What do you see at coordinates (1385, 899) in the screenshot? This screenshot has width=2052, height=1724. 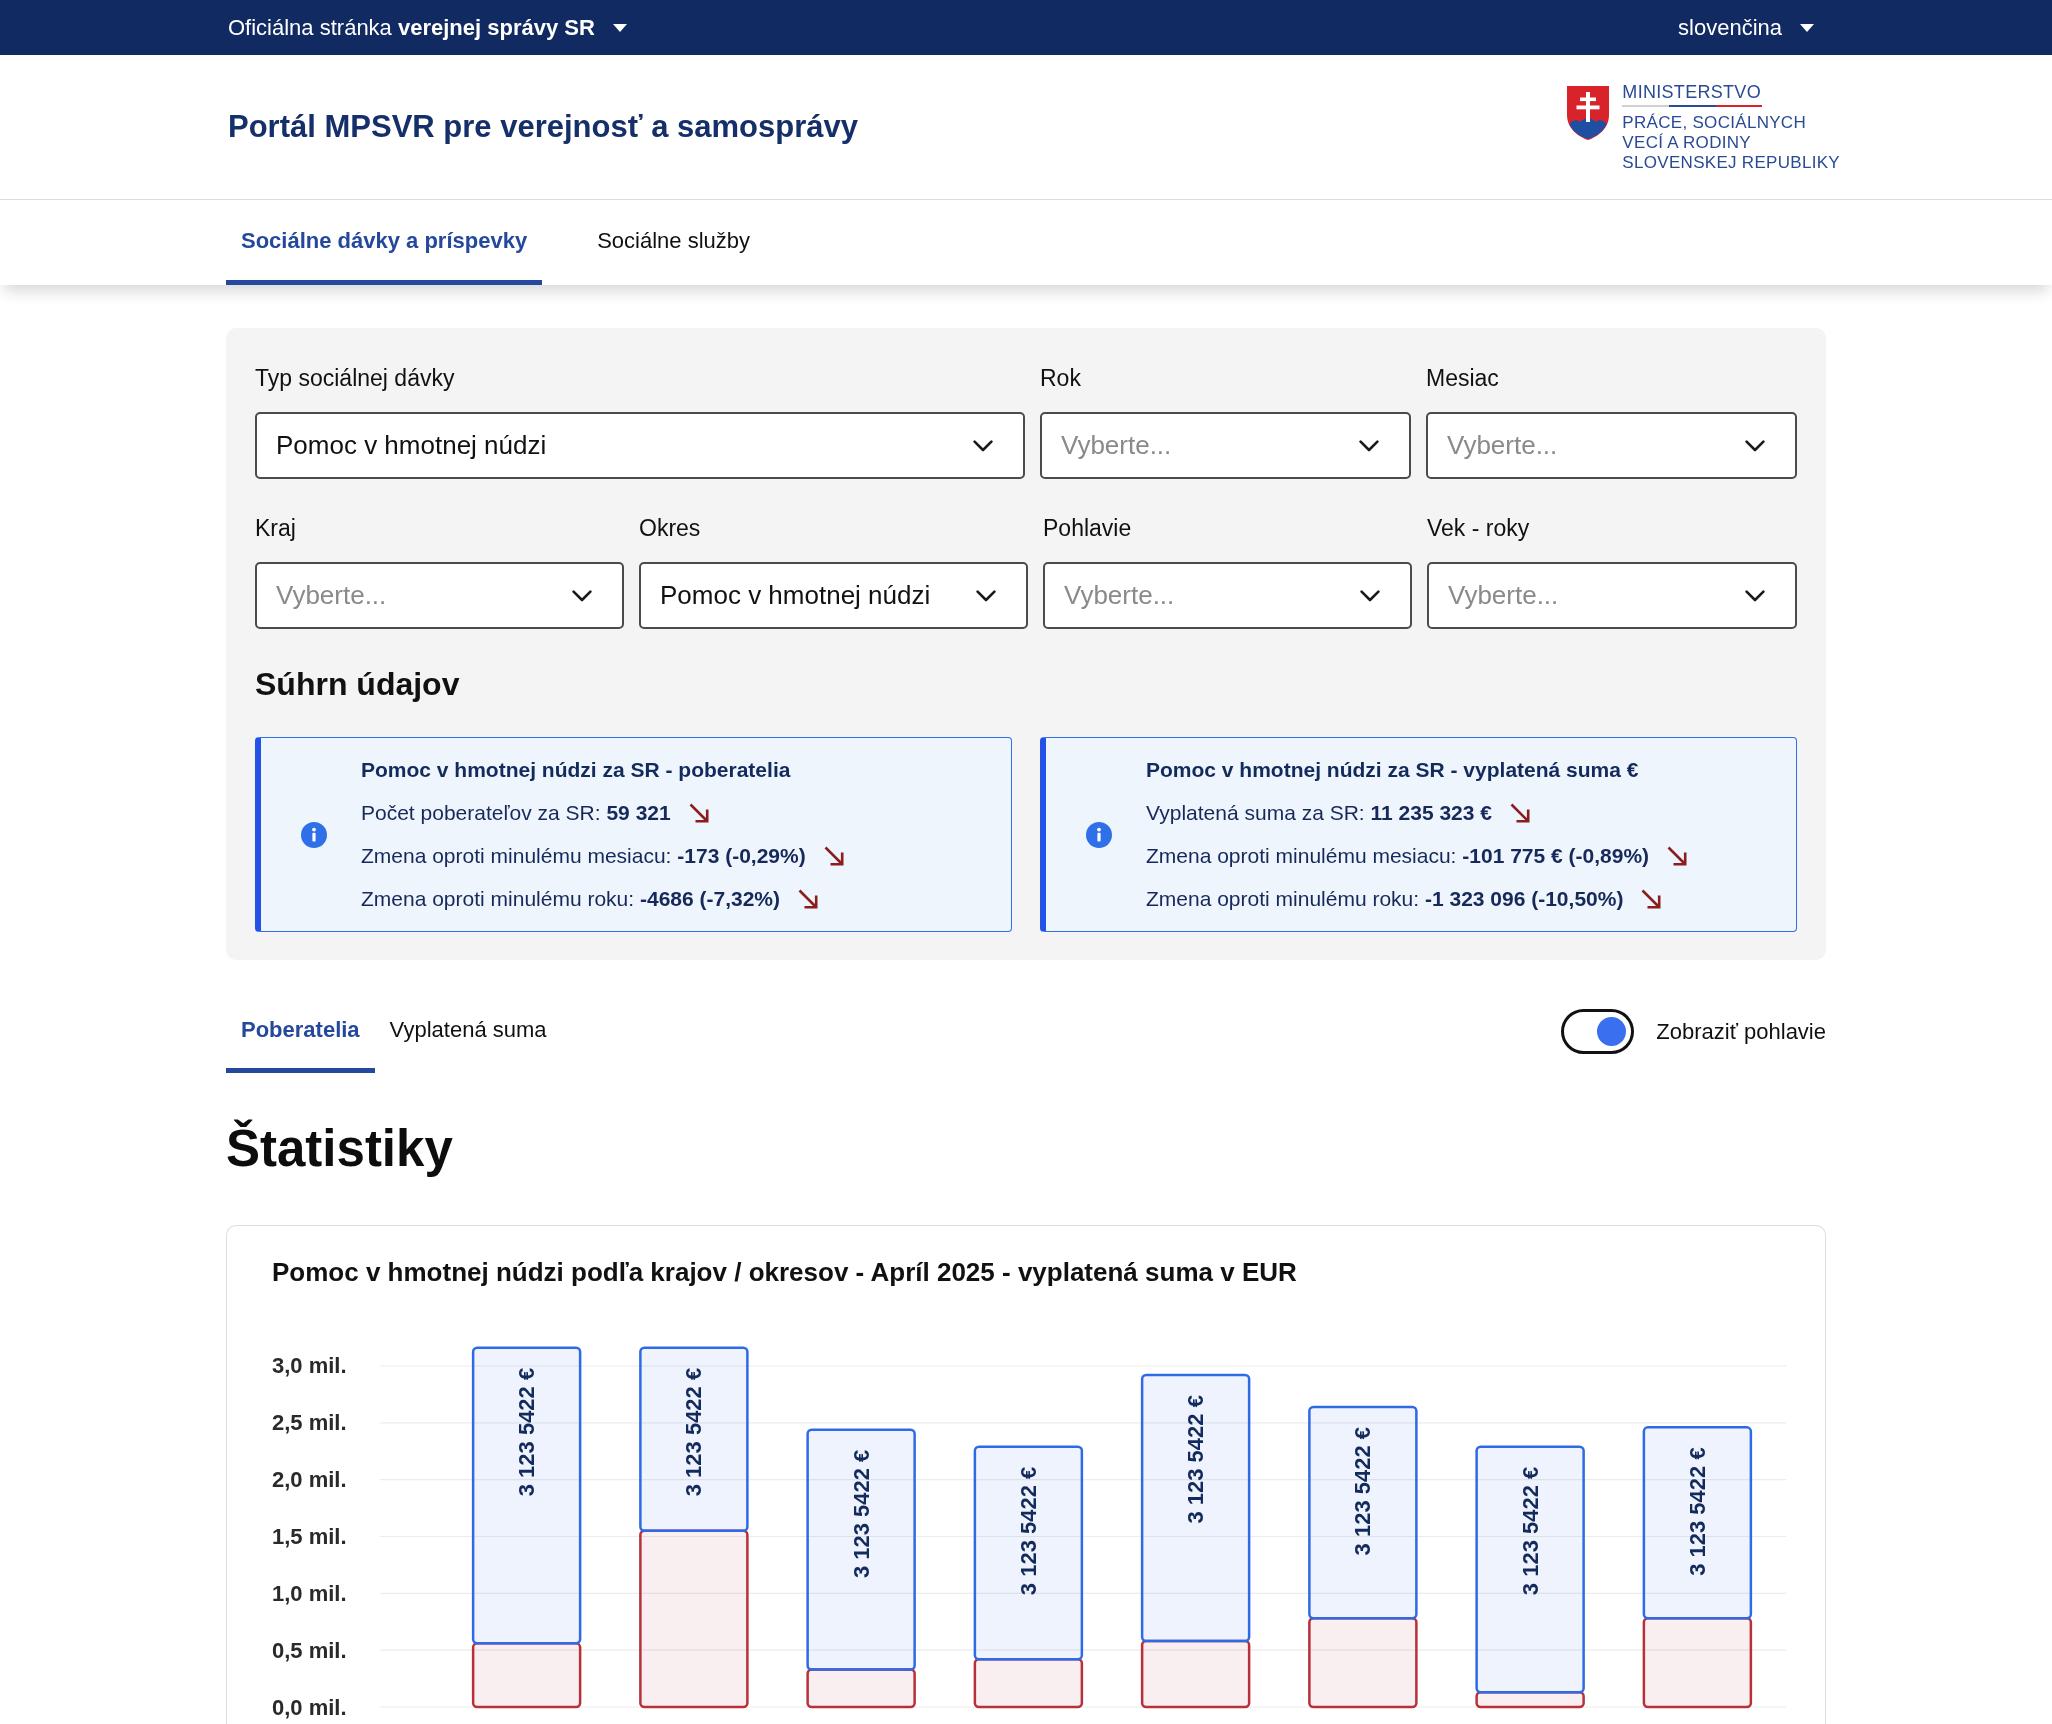 I see `info-card-line: Zmena oproti minulému roku: -1 323 096 (-10,50%)` at bounding box center [1385, 899].